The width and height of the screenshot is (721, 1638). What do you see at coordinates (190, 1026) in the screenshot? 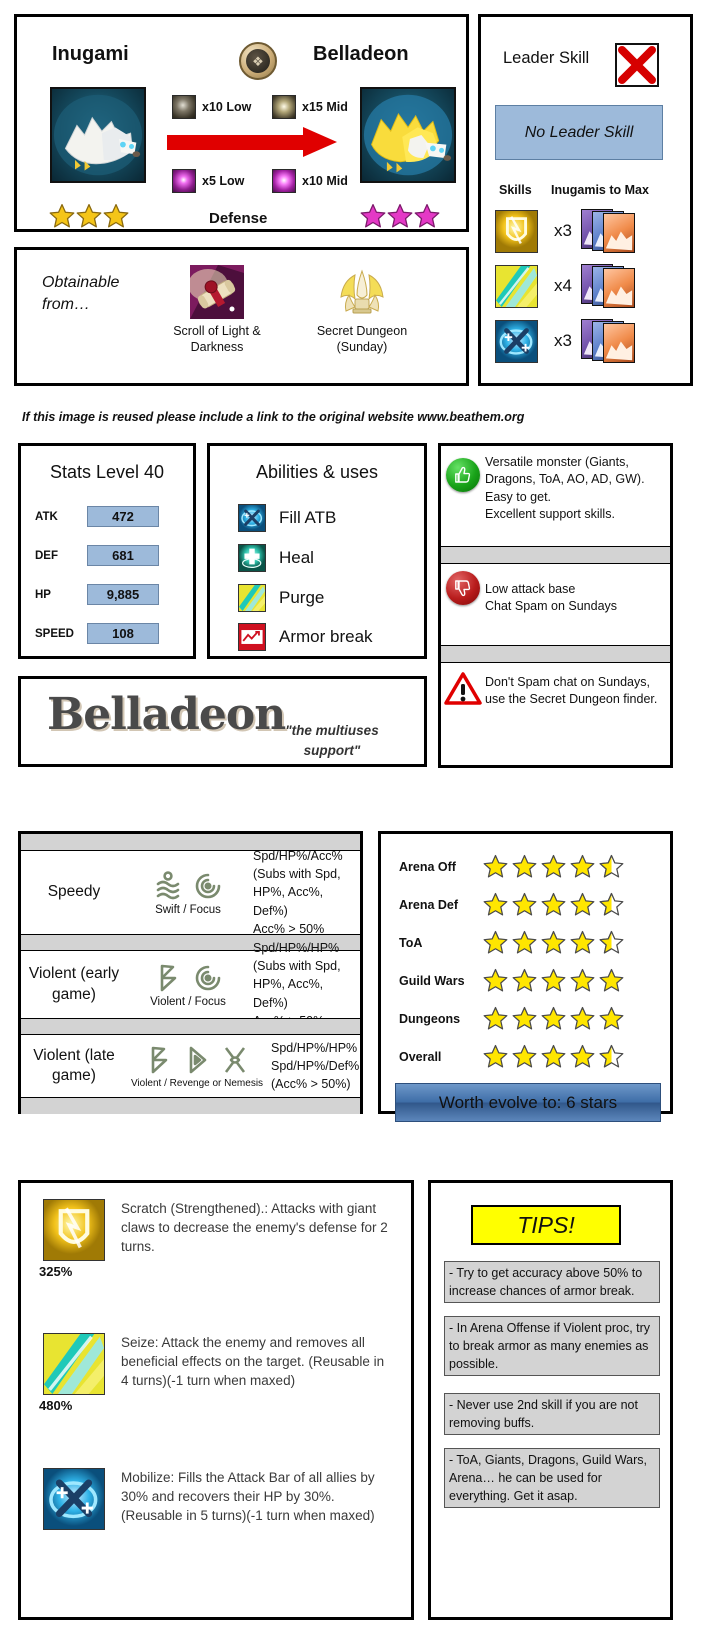
I see `table-divider` at bounding box center [190, 1026].